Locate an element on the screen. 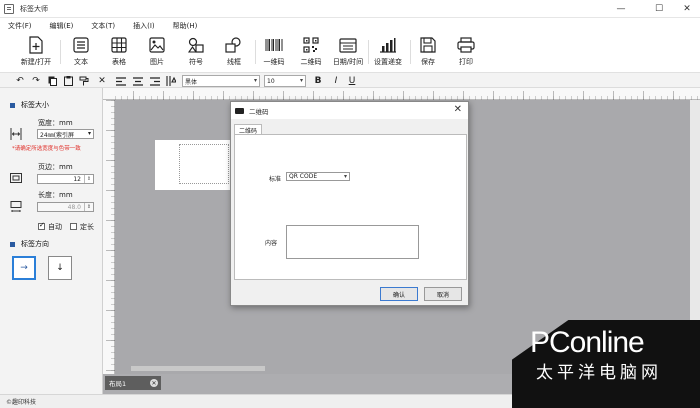 The width and height of the screenshot is (700, 408). menu-insert: 插入(I) is located at coordinates (144, 26).